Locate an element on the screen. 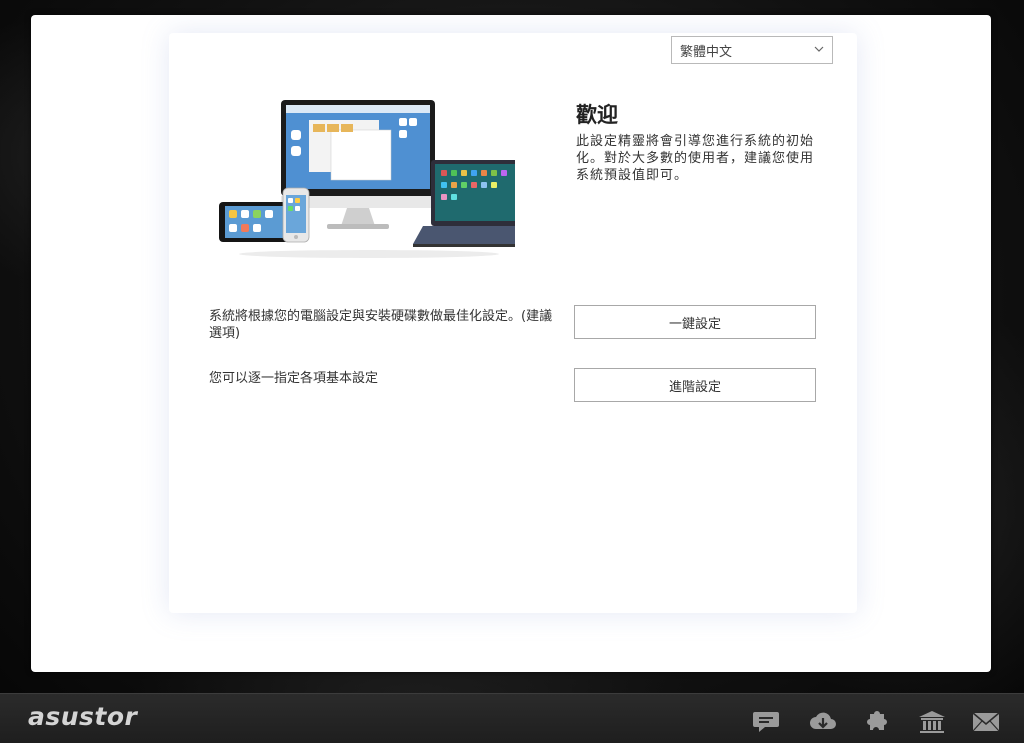 Image resolution: width=1024 pixels, height=743 pixels. chevron-down-icon is located at coordinates (819, 49).